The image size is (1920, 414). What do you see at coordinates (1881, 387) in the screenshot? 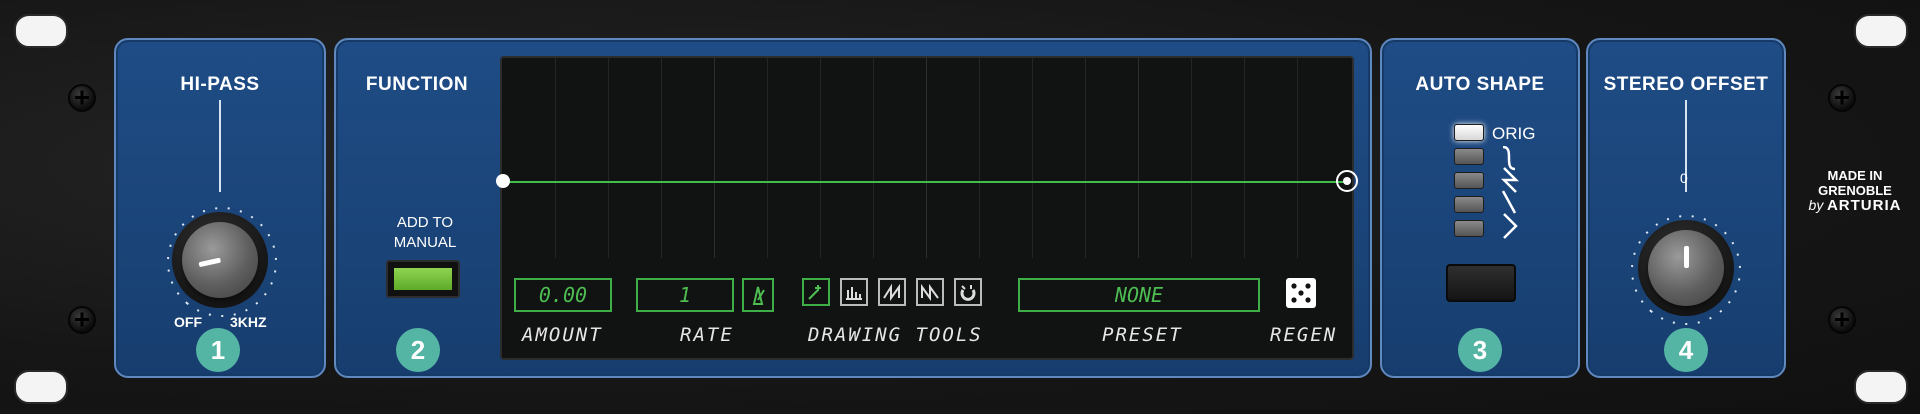
I see `rack-slot-bottom-right` at bounding box center [1881, 387].